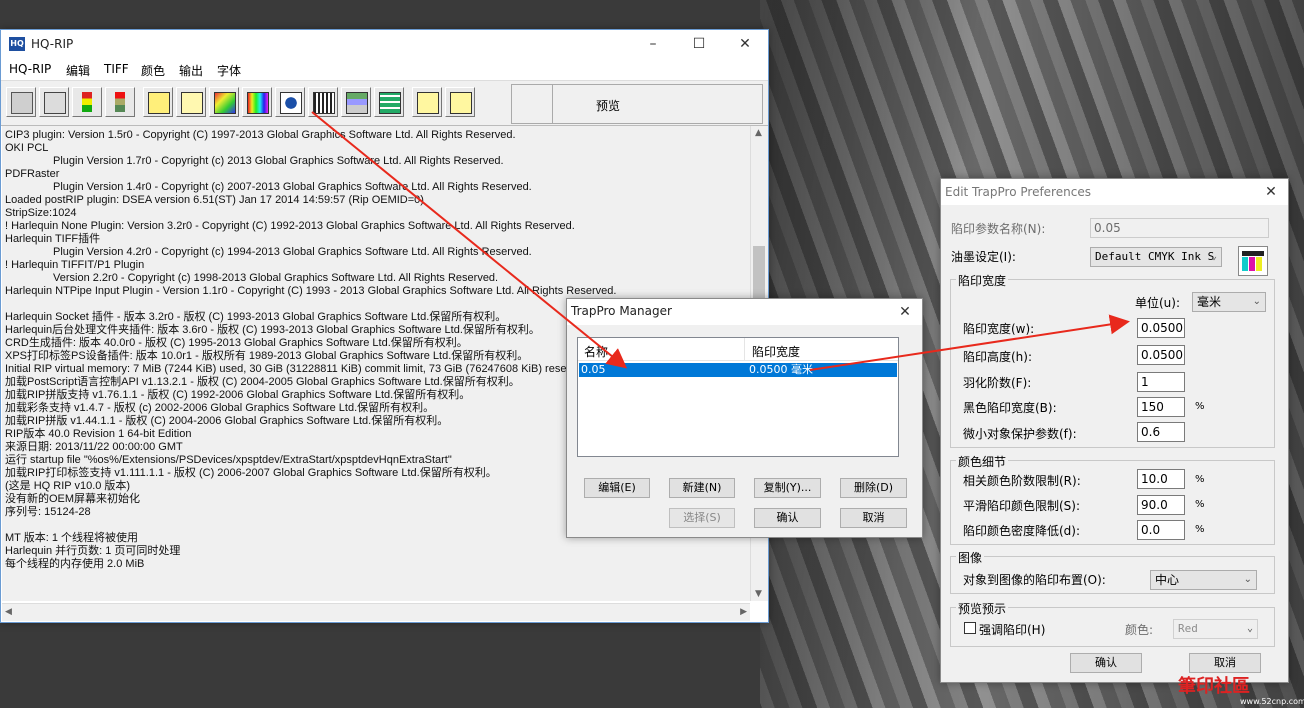 This screenshot has width=1304, height=708. I want to click on scroll-up-icon: ▲, so click(758, 133).